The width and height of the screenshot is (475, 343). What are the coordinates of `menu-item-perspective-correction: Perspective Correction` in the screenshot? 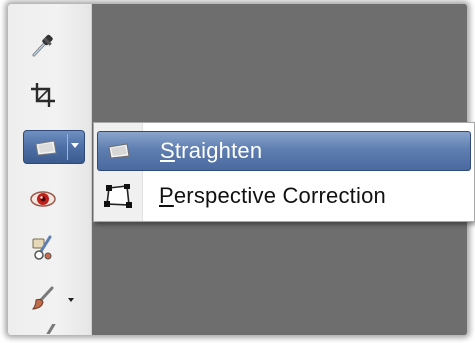 It's located at (284, 196).